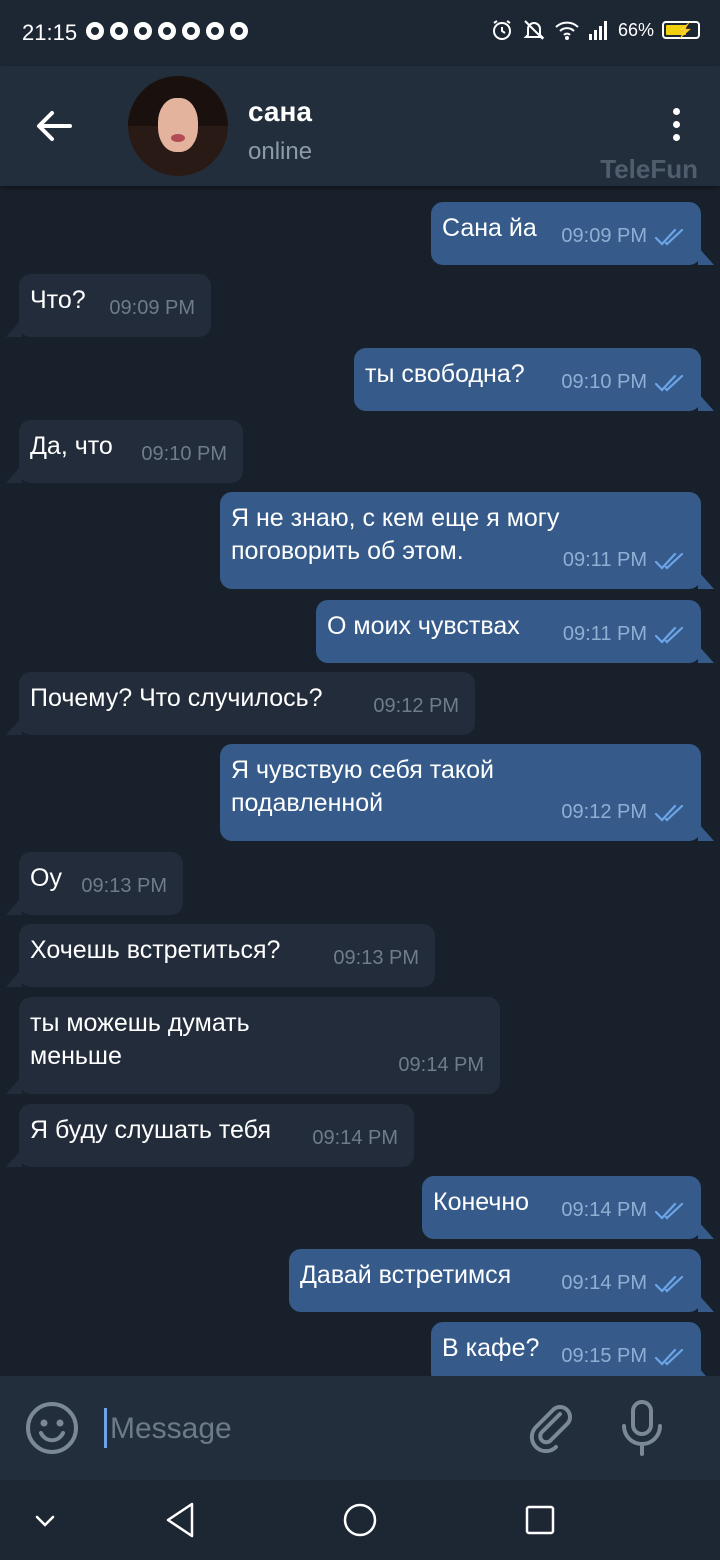  I want to click on chevron-down-icon, so click(45, 1521).